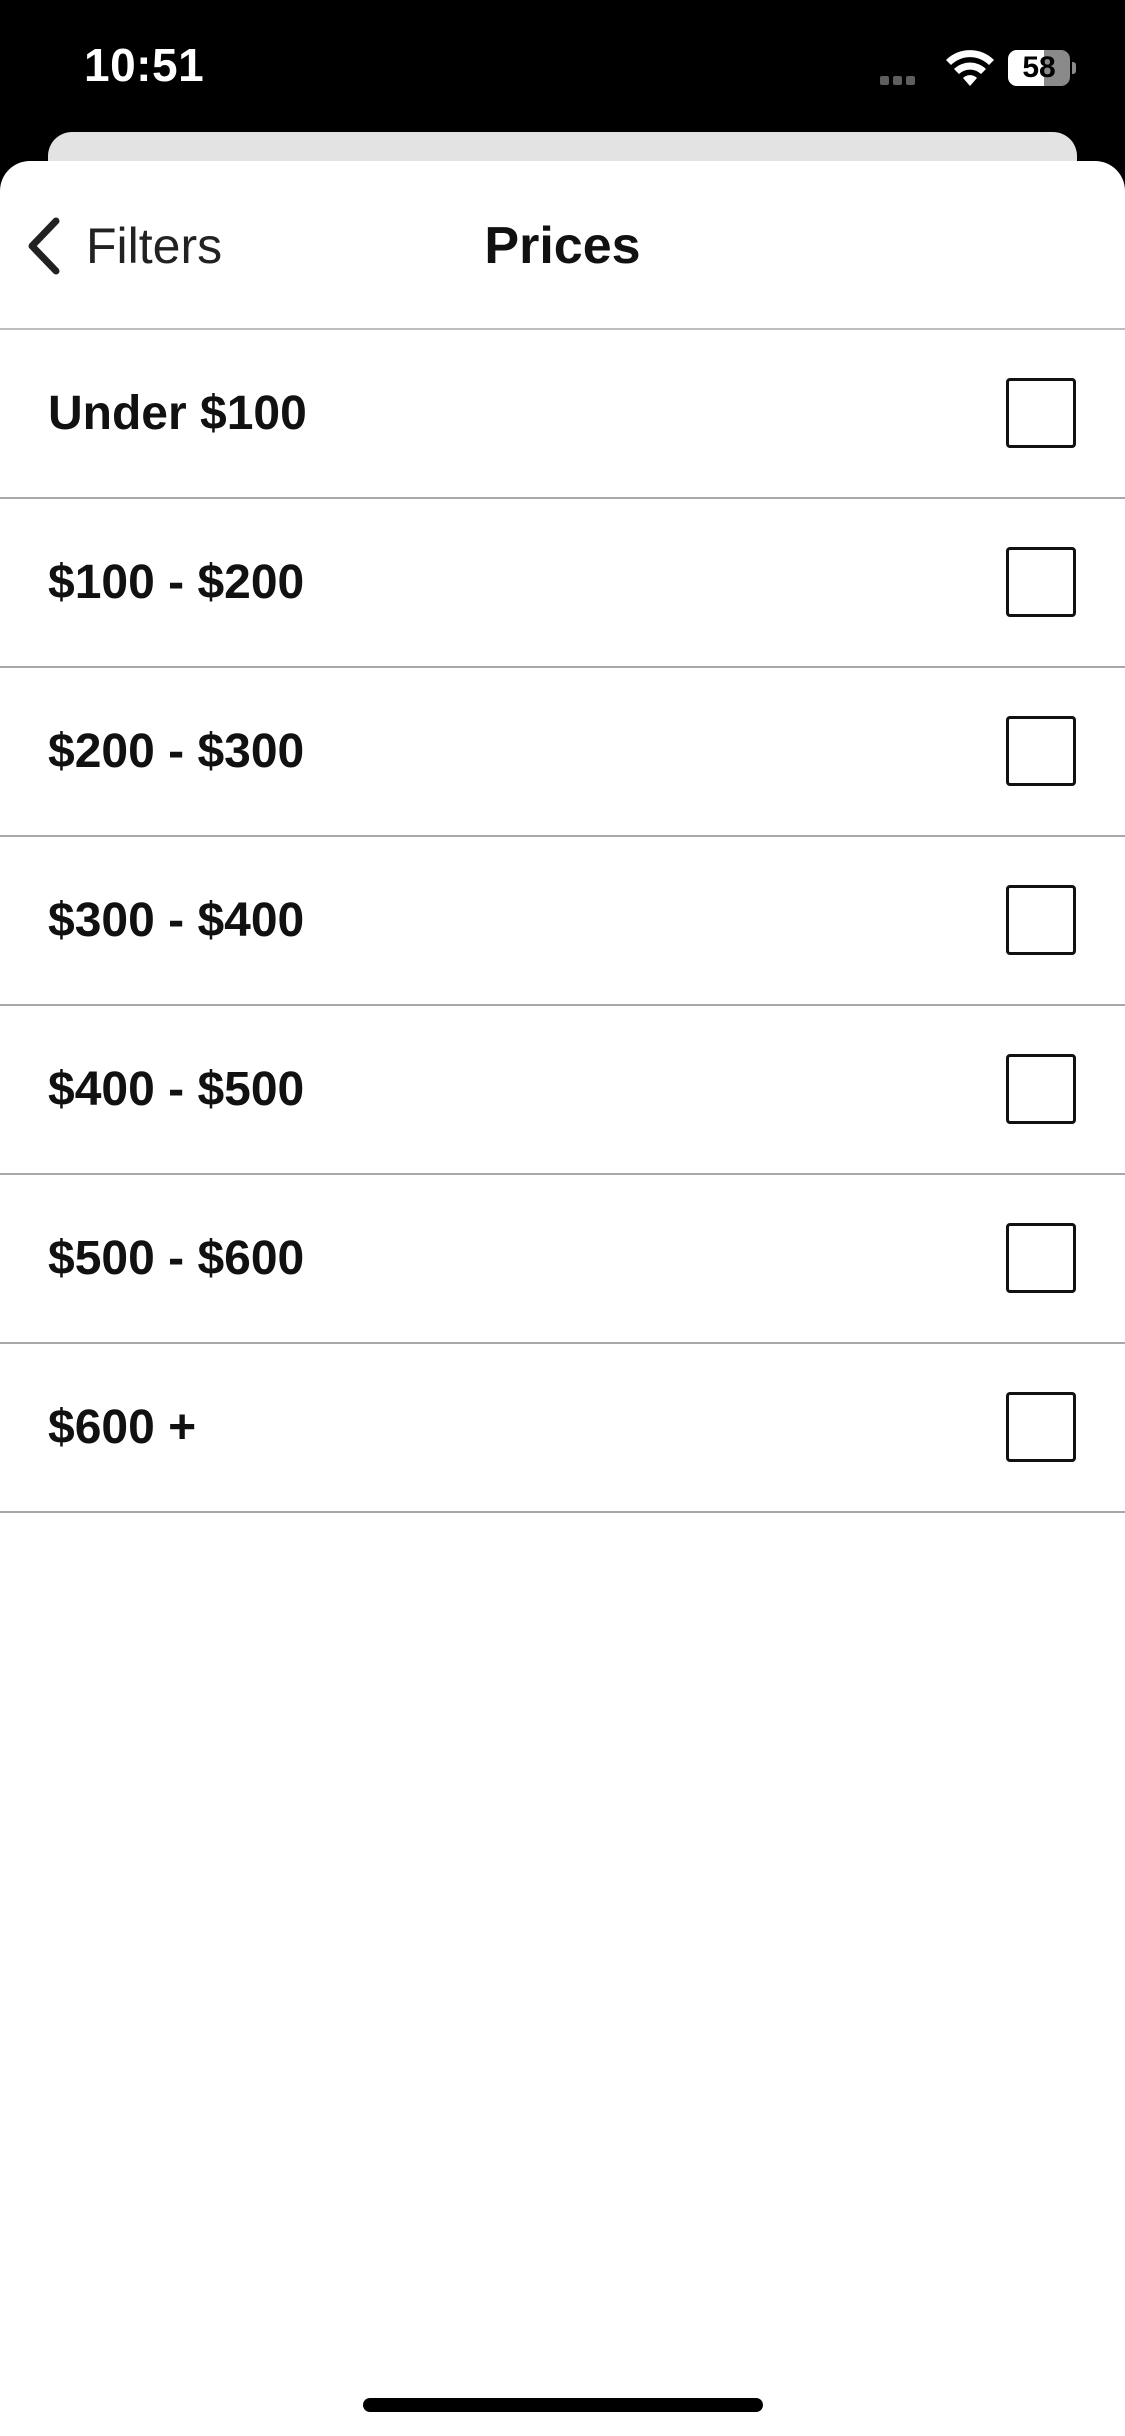 The height and width of the screenshot is (2436, 1125). What do you see at coordinates (562, 1428) in the screenshot?
I see `price-option-600-plus: $600 +` at bounding box center [562, 1428].